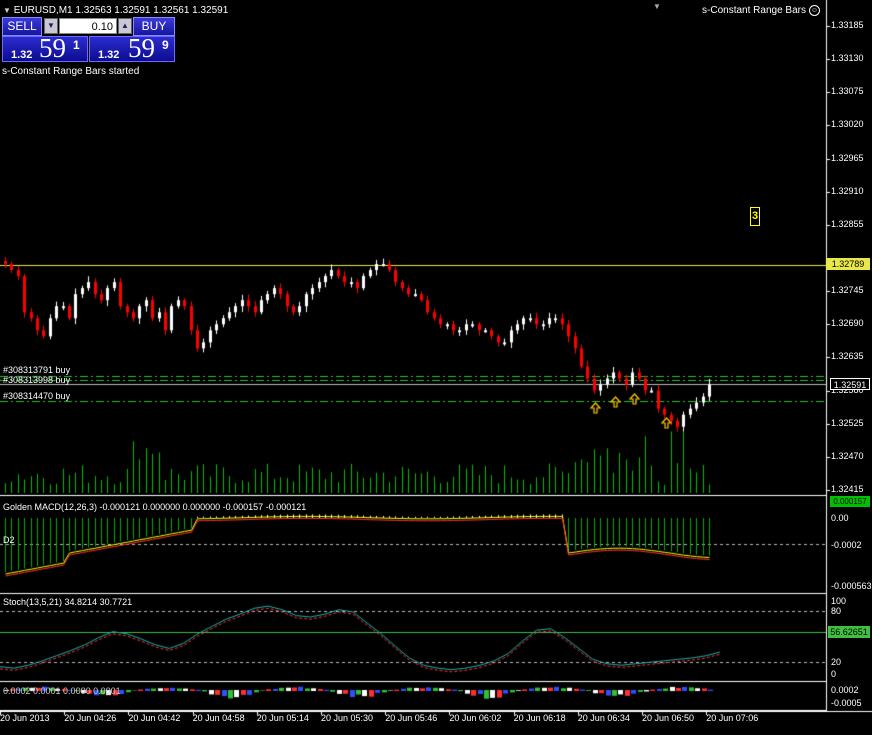 The width and height of the screenshot is (872, 735). I want to click on order-label-2: #308313998 buy, so click(37, 380).